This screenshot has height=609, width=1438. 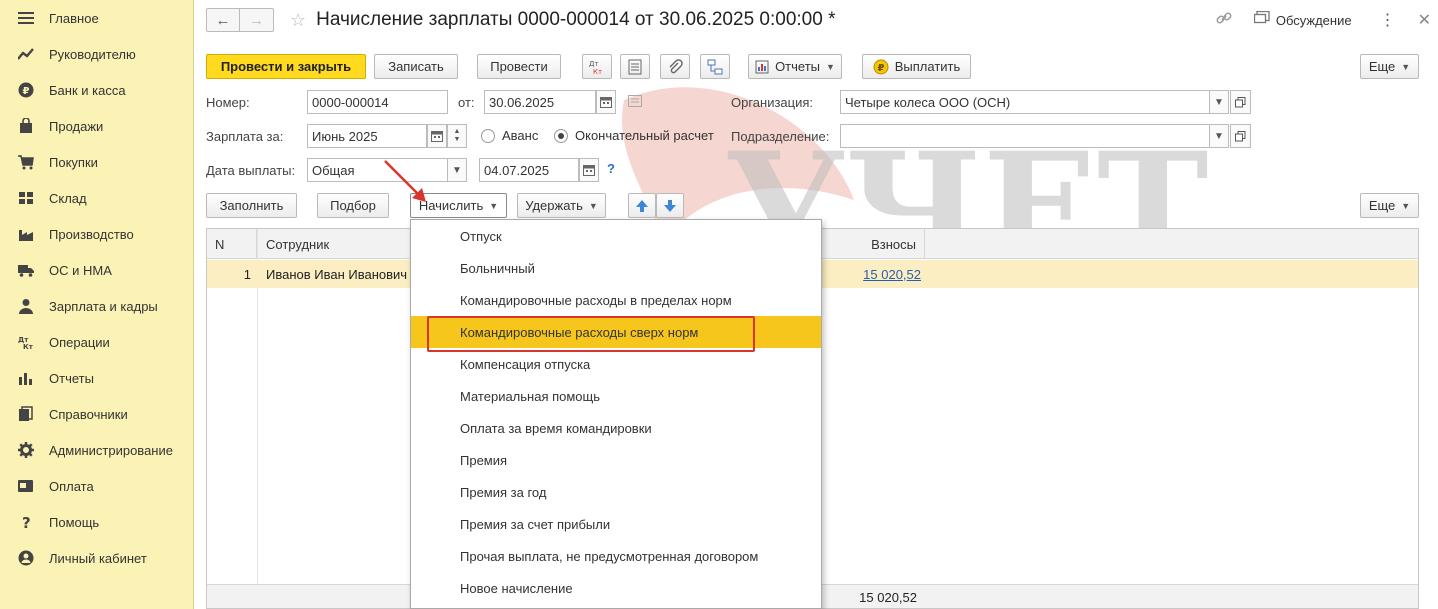 I want to click on menu-item-business-trip-pay: Оплата за время командировки, so click(x=616, y=428).